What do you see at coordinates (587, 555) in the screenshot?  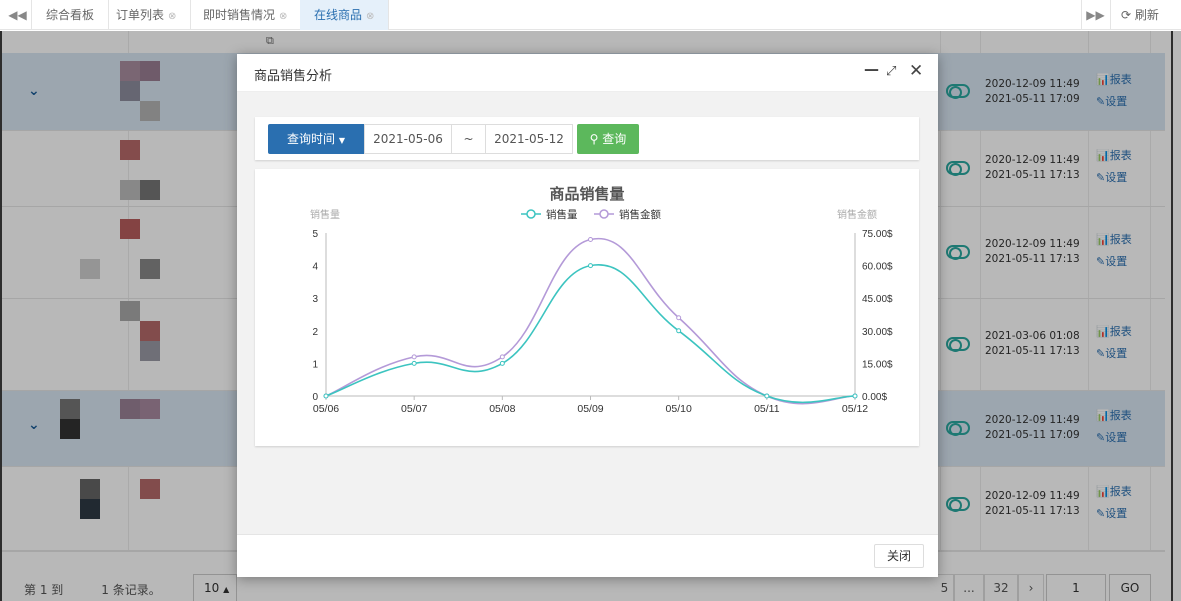 I see `modal-footer: 关闭` at bounding box center [587, 555].